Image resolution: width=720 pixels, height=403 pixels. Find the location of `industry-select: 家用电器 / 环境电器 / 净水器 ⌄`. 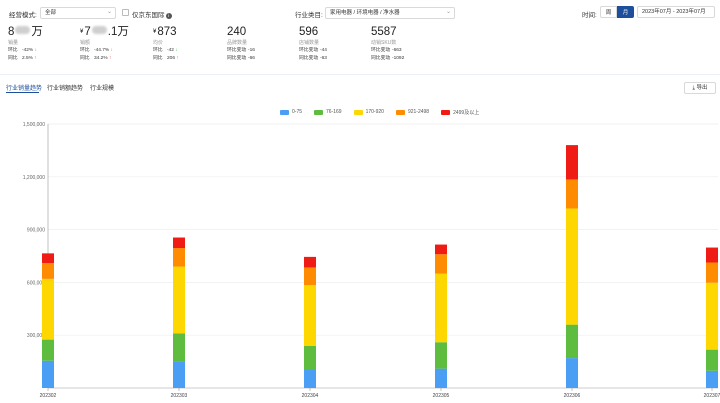

industry-select: 家用电器 / 环境电器 / 净水器 ⌄ is located at coordinates (390, 13).